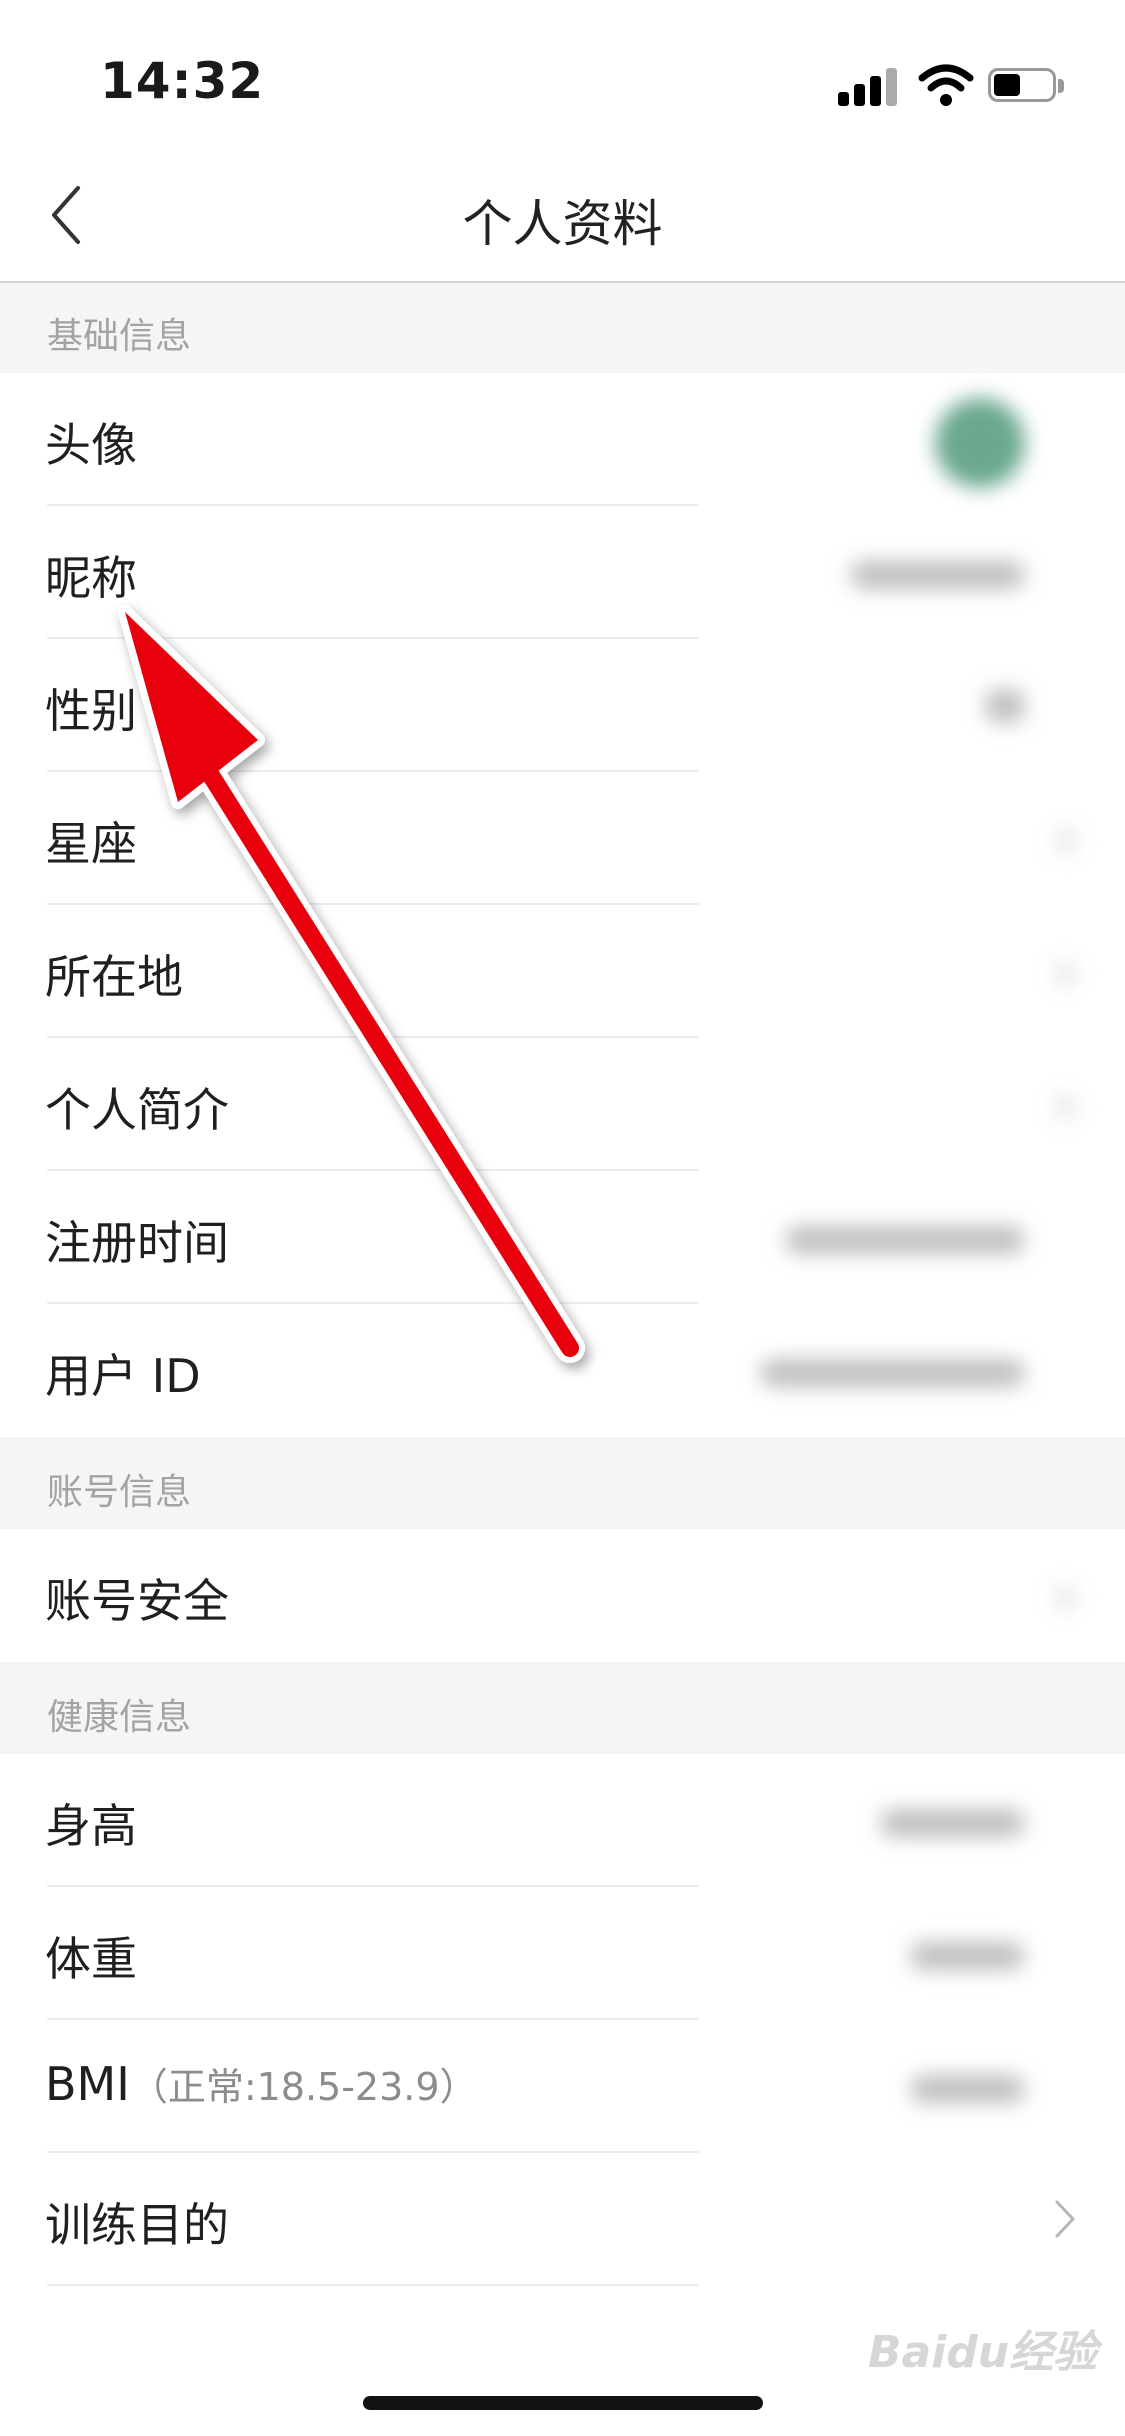 The image size is (1125, 2436). Describe the element at coordinates (562, 224) in the screenshot. I see `page-title: 个人资料` at that location.